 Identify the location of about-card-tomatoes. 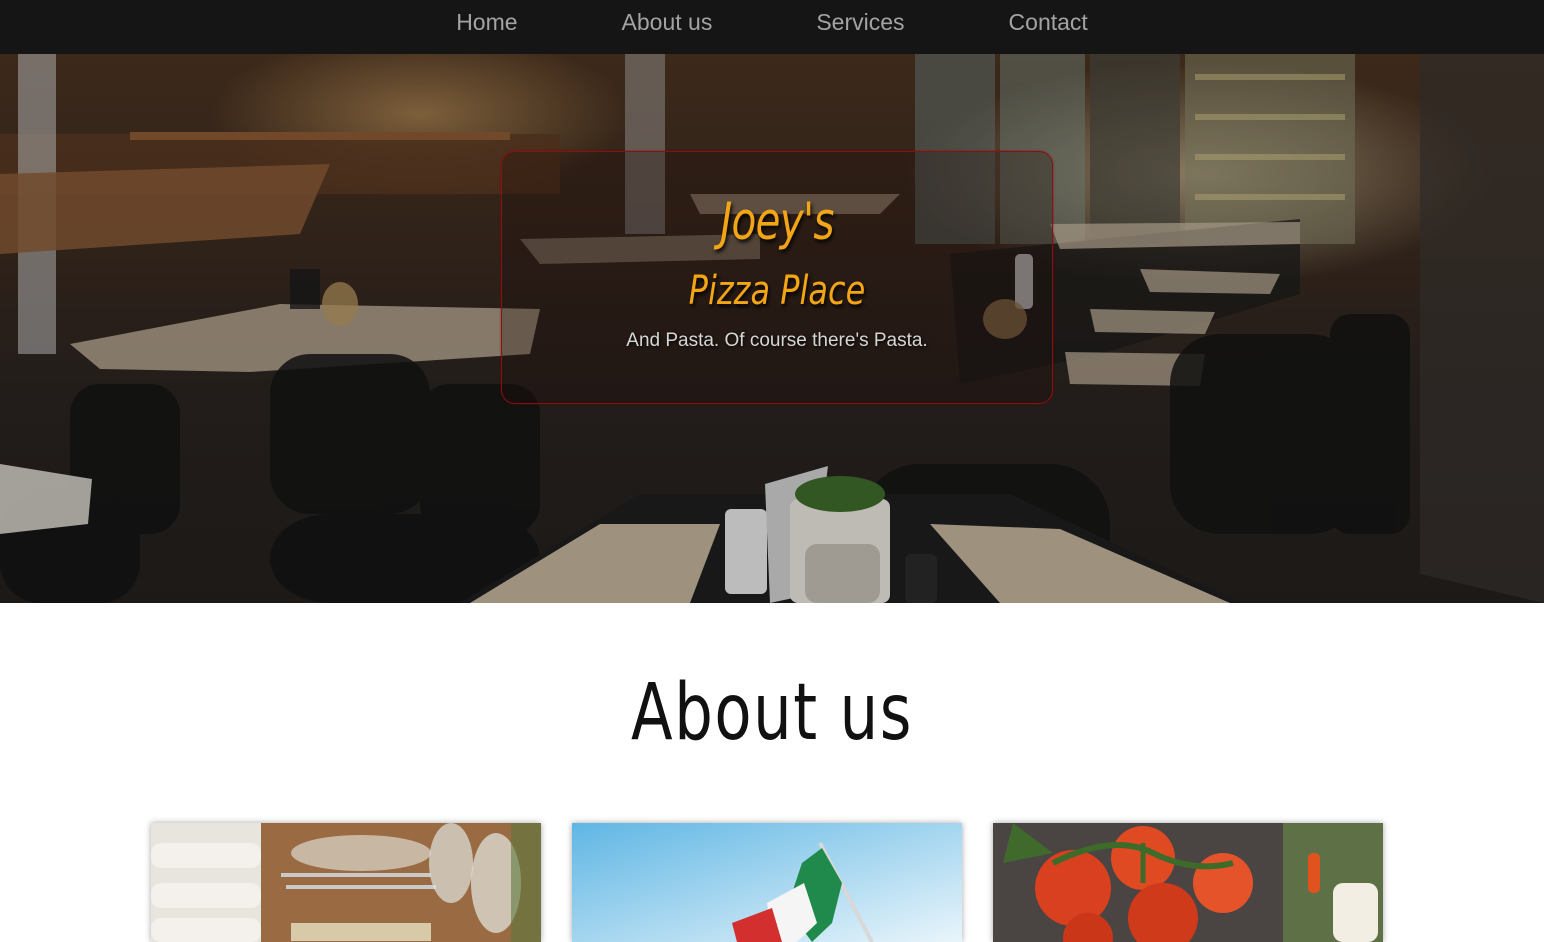
(1188, 882).